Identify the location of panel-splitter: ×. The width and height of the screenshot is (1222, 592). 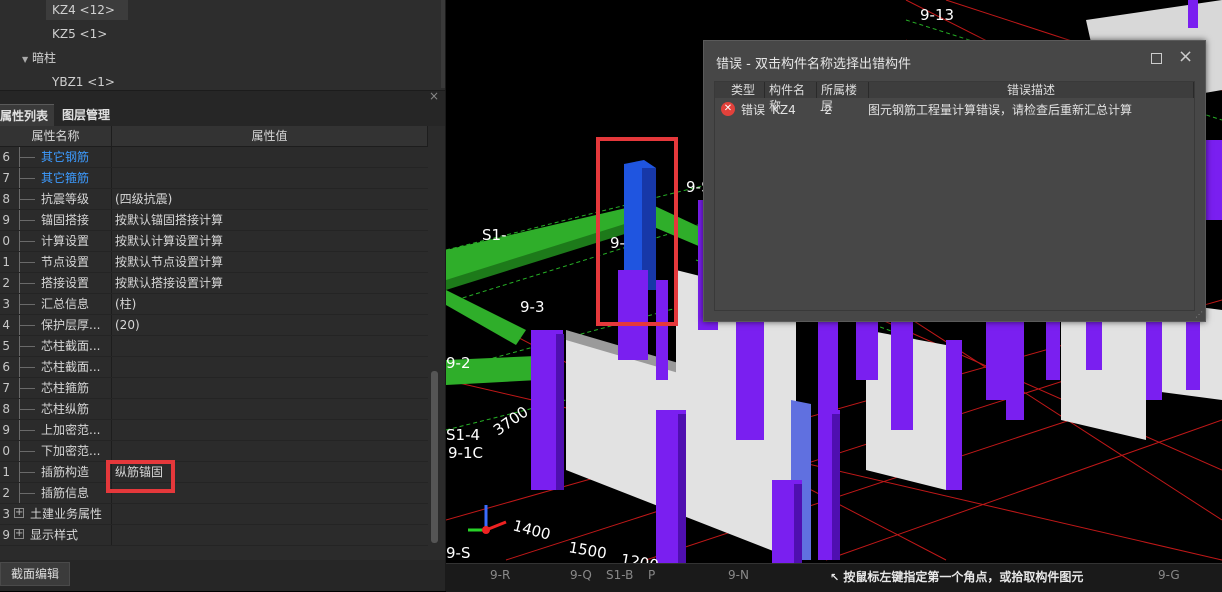
(222, 97).